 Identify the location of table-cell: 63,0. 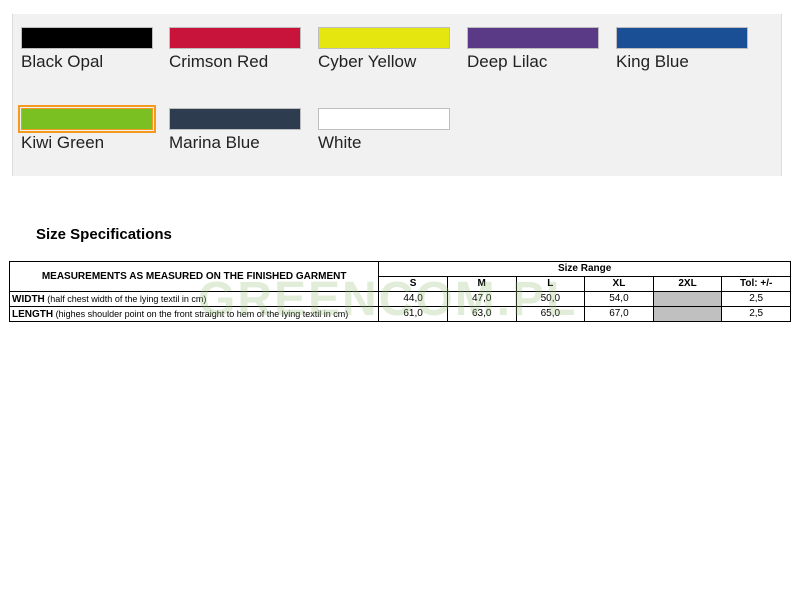
(481, 314).